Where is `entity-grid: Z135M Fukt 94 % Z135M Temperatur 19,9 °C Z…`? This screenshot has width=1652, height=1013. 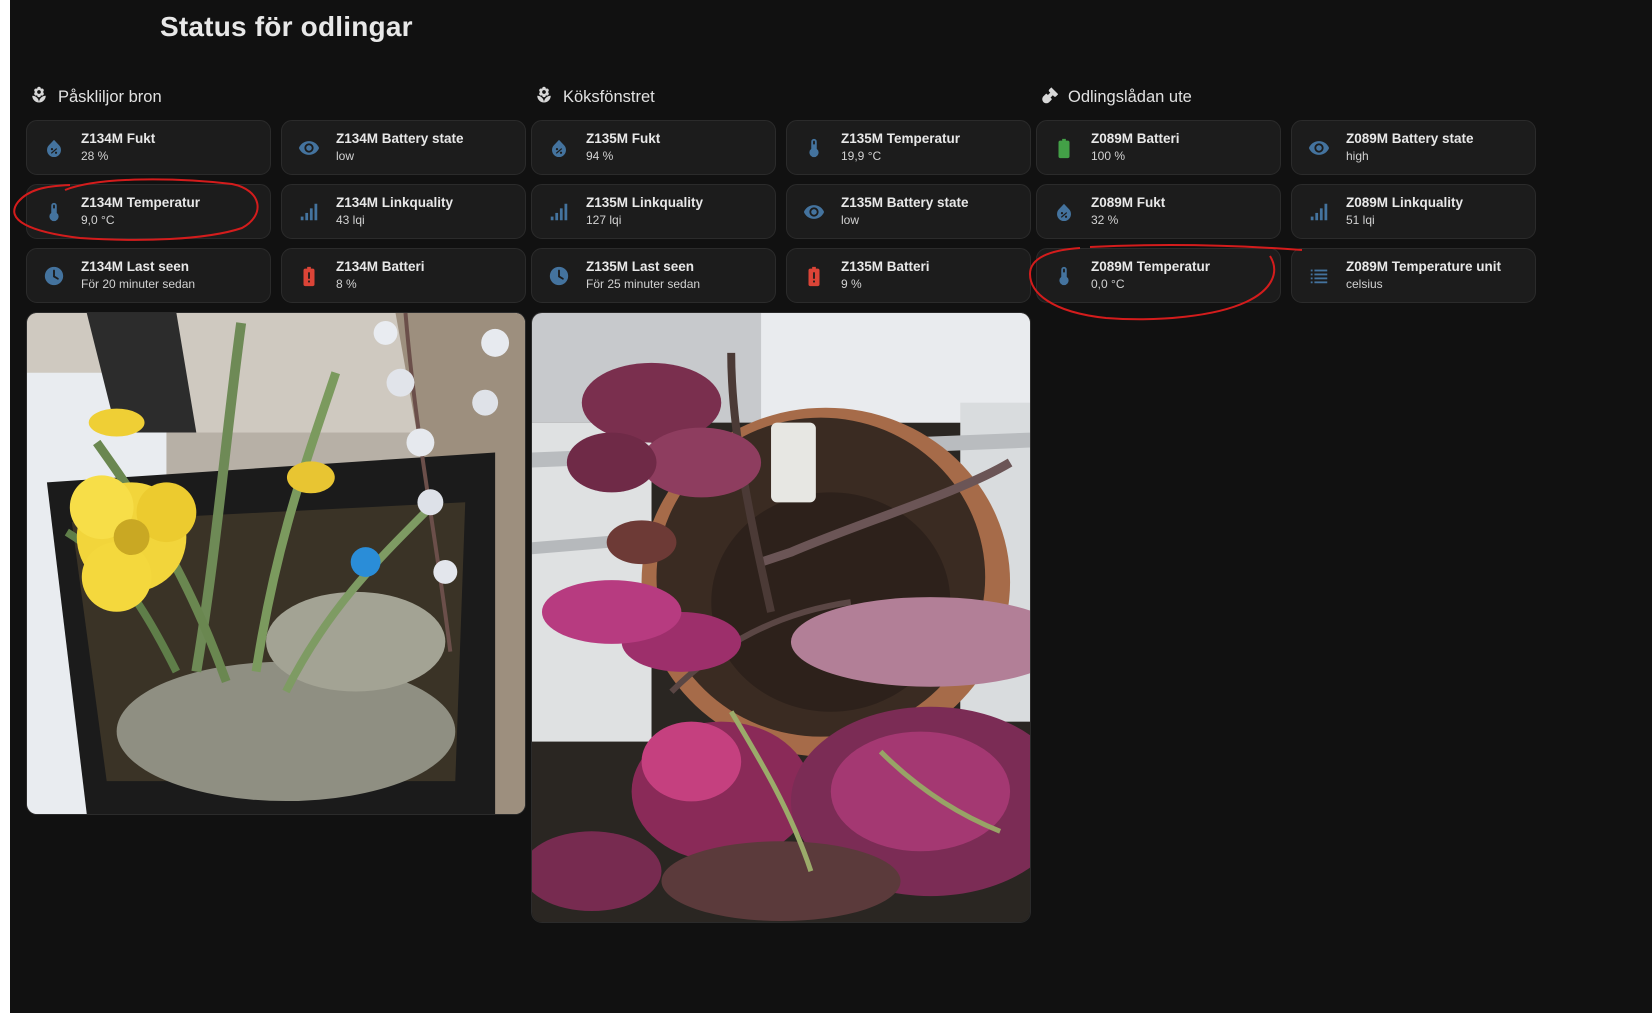 entity-grid: Z135M Fukt 94 % Z135M Temperatur 19,9 °C Z… is located at coordinates (781, 211).